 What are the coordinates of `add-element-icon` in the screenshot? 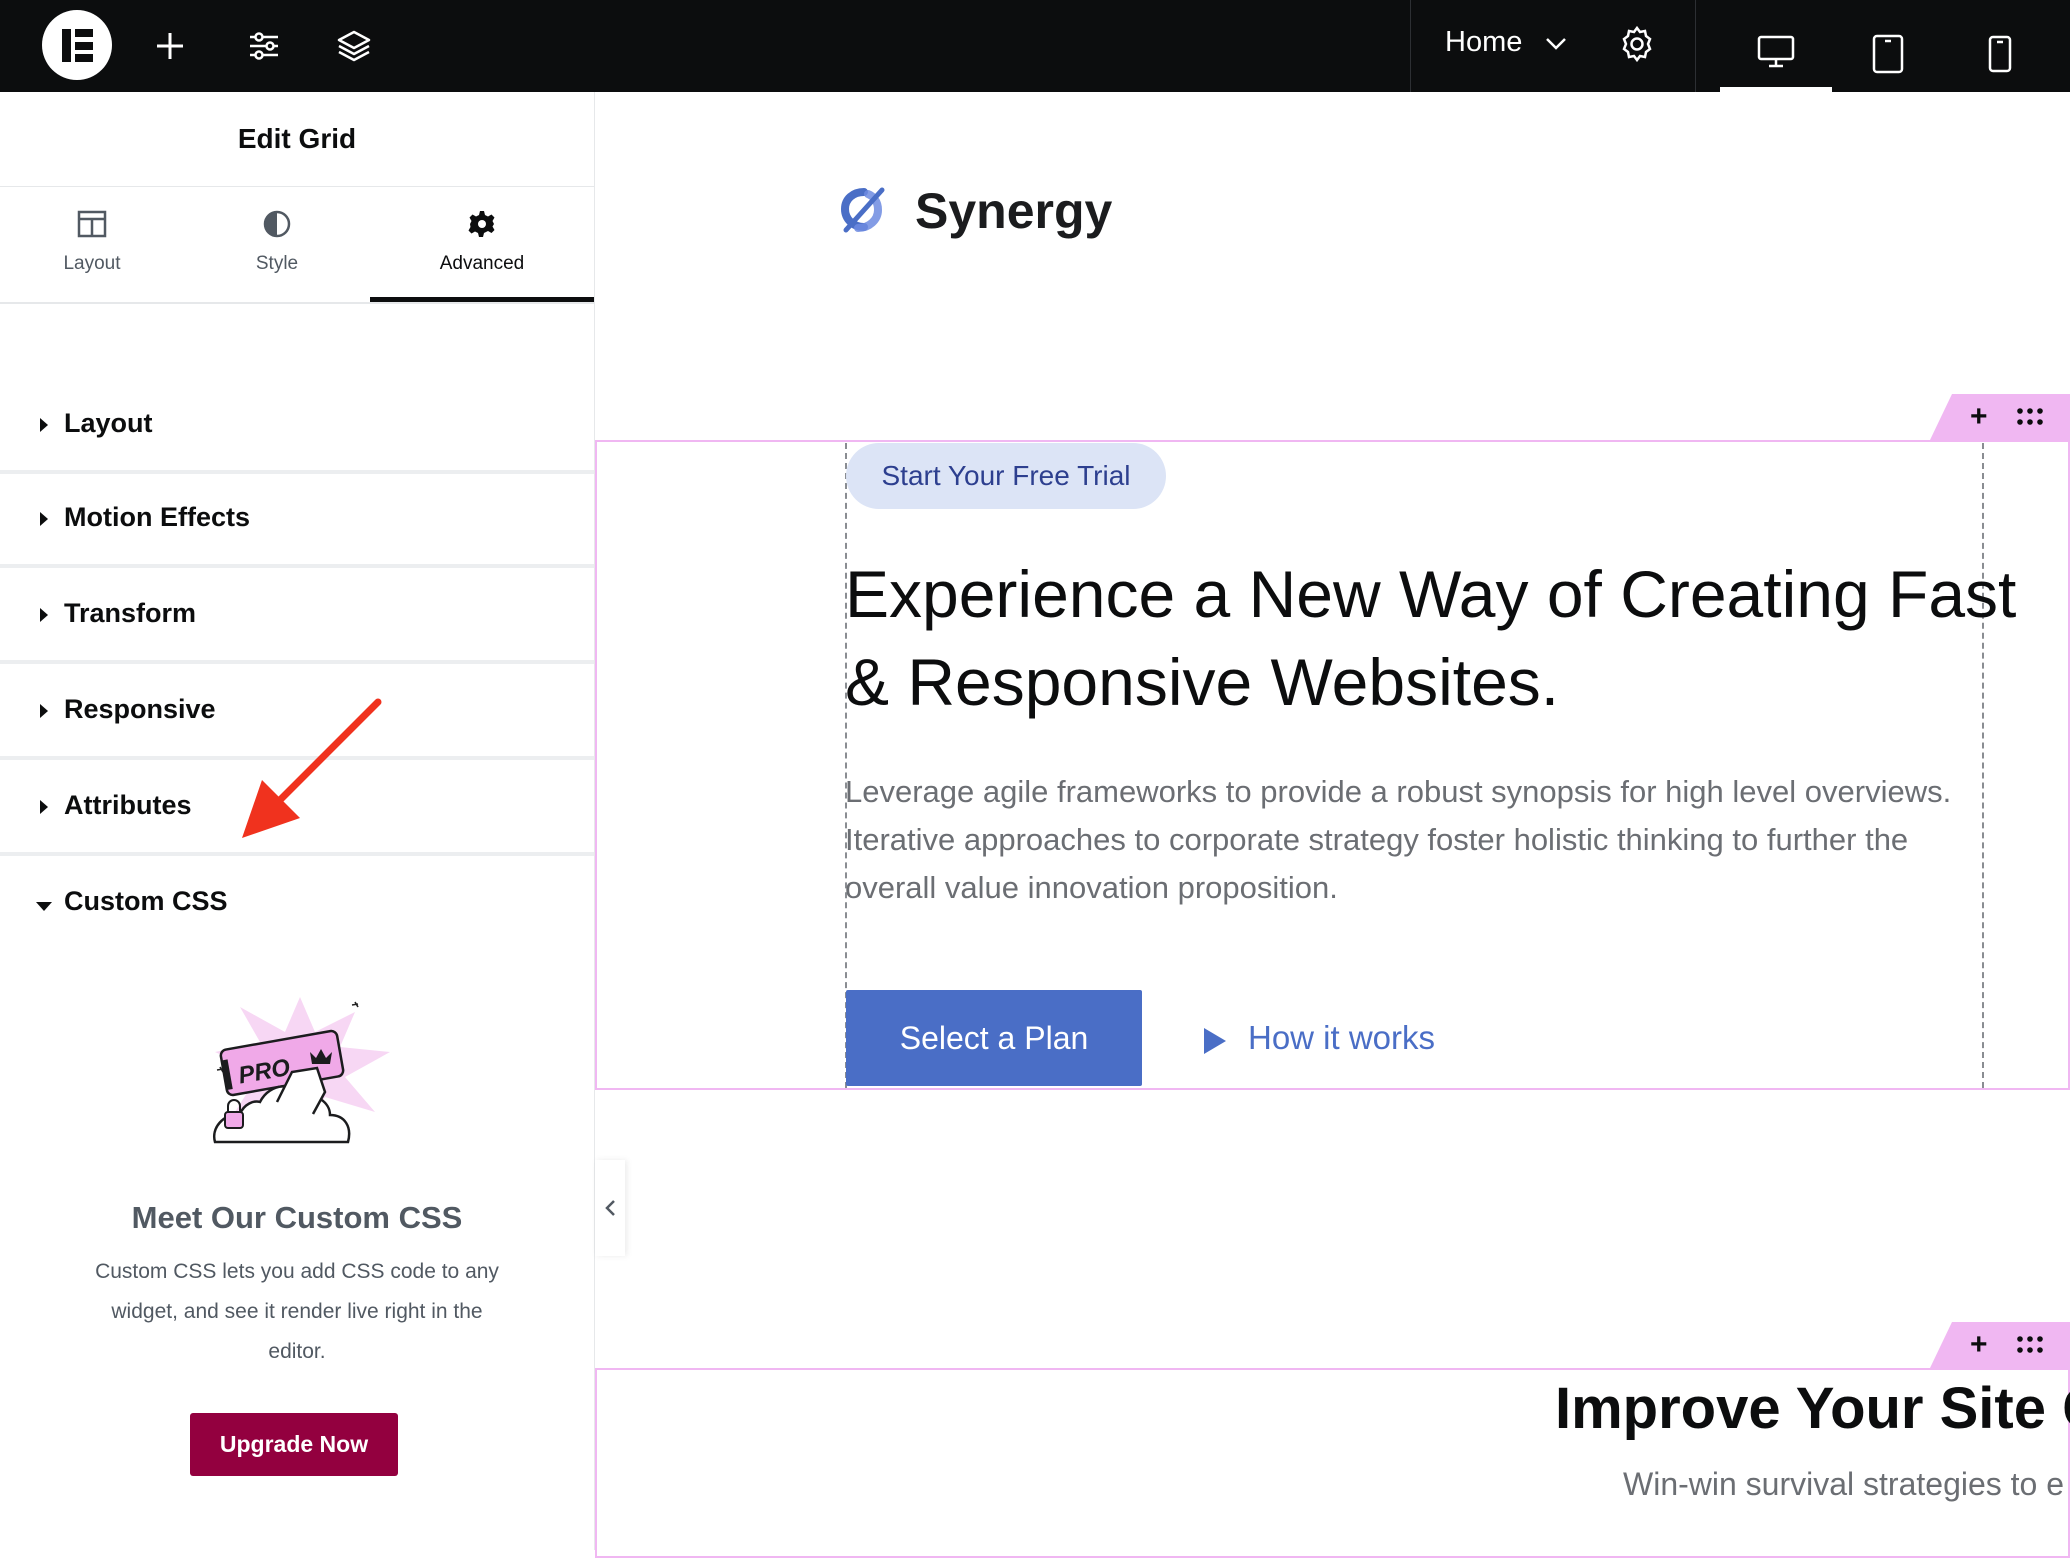 It's located at (170, 46).